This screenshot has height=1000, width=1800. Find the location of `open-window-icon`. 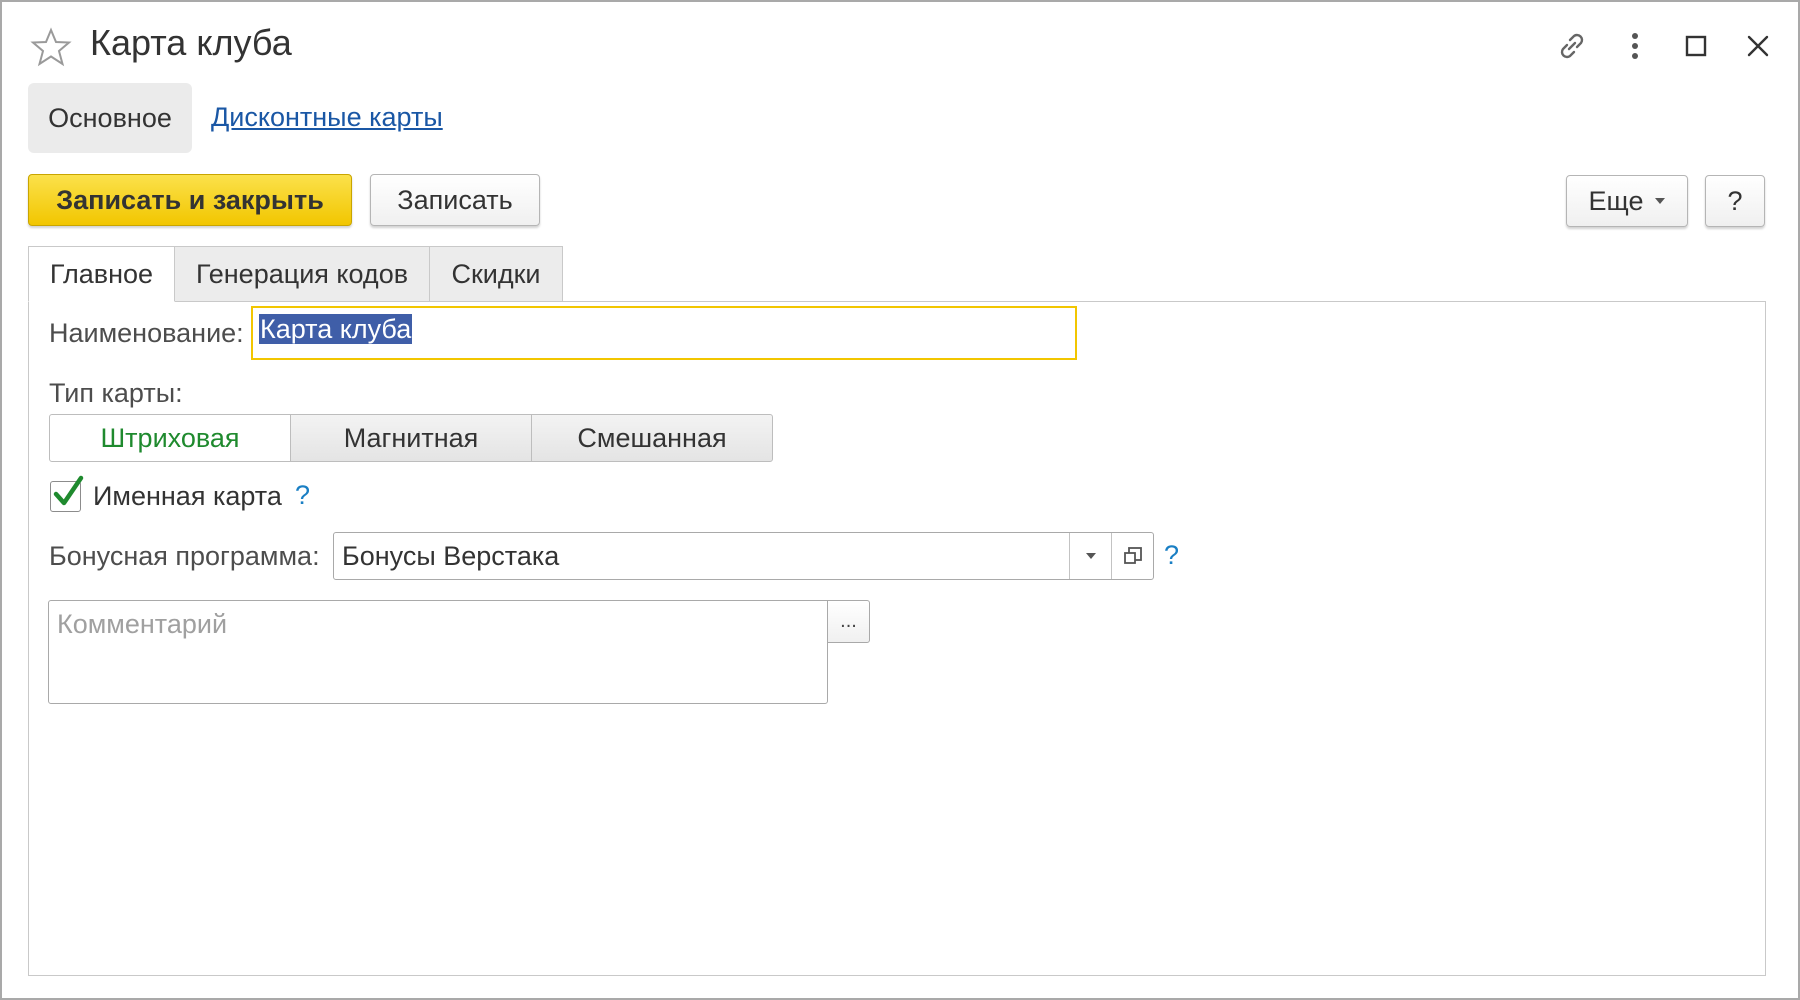

open-window-icon is located at coordinates (1132, 555).